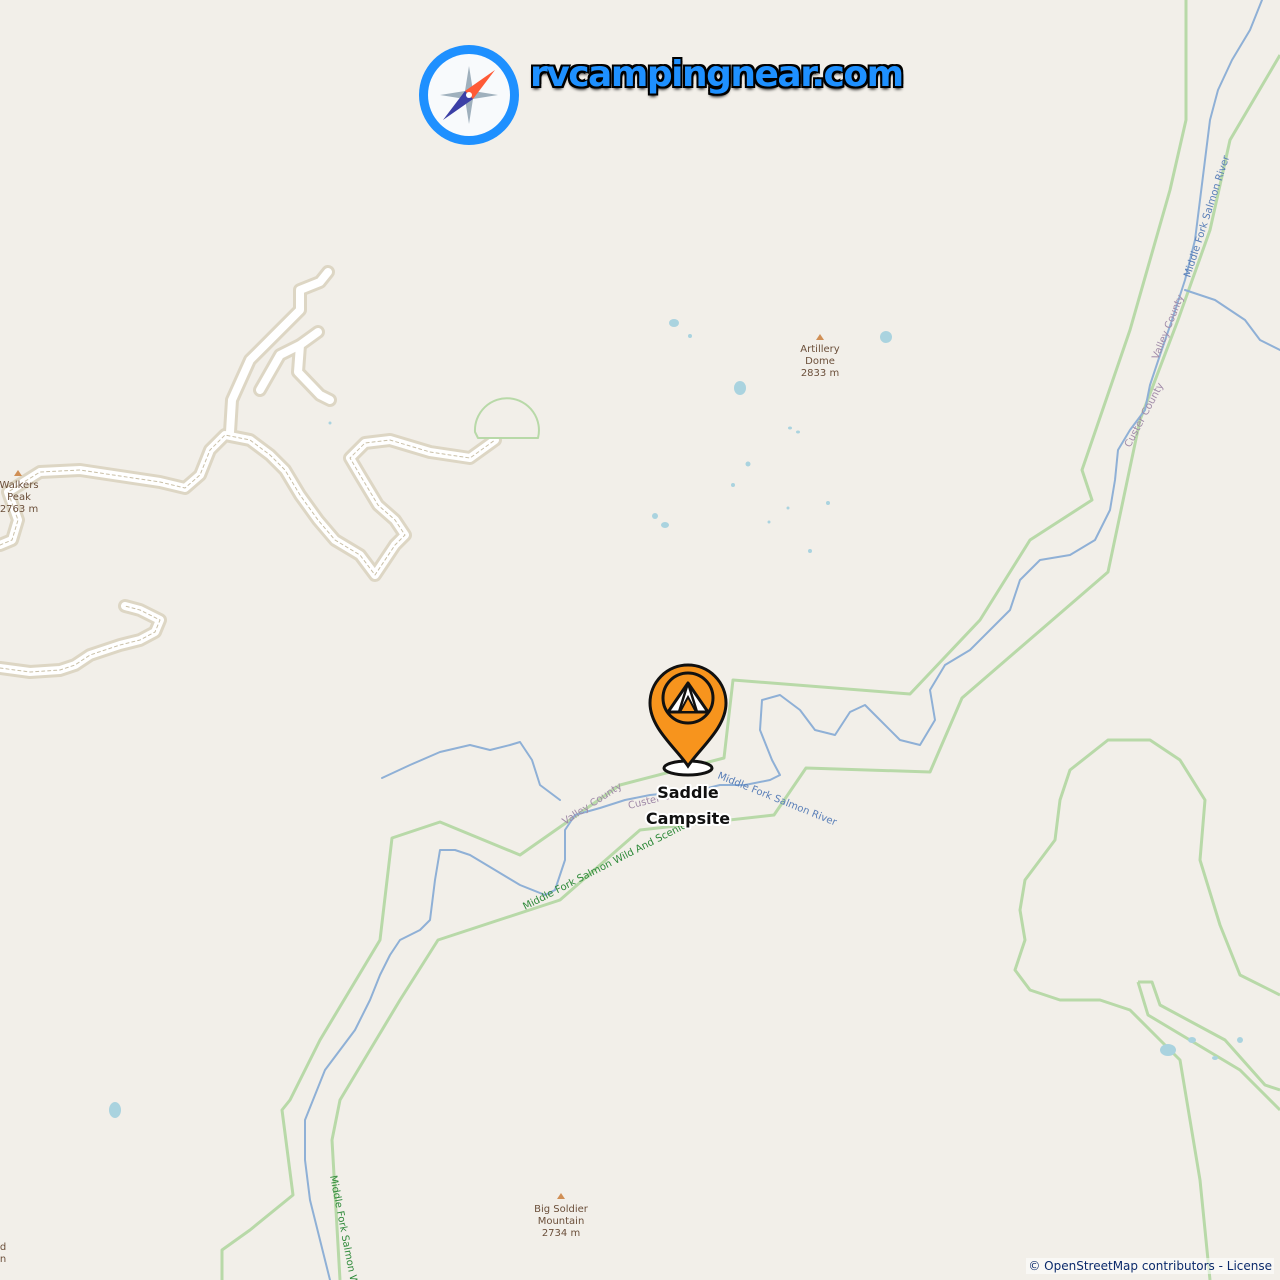  What do you see at coordinates (820, 373) in the screenshot?
I see `peak-elevation: 2833 m` at bounding box center [820, 373].